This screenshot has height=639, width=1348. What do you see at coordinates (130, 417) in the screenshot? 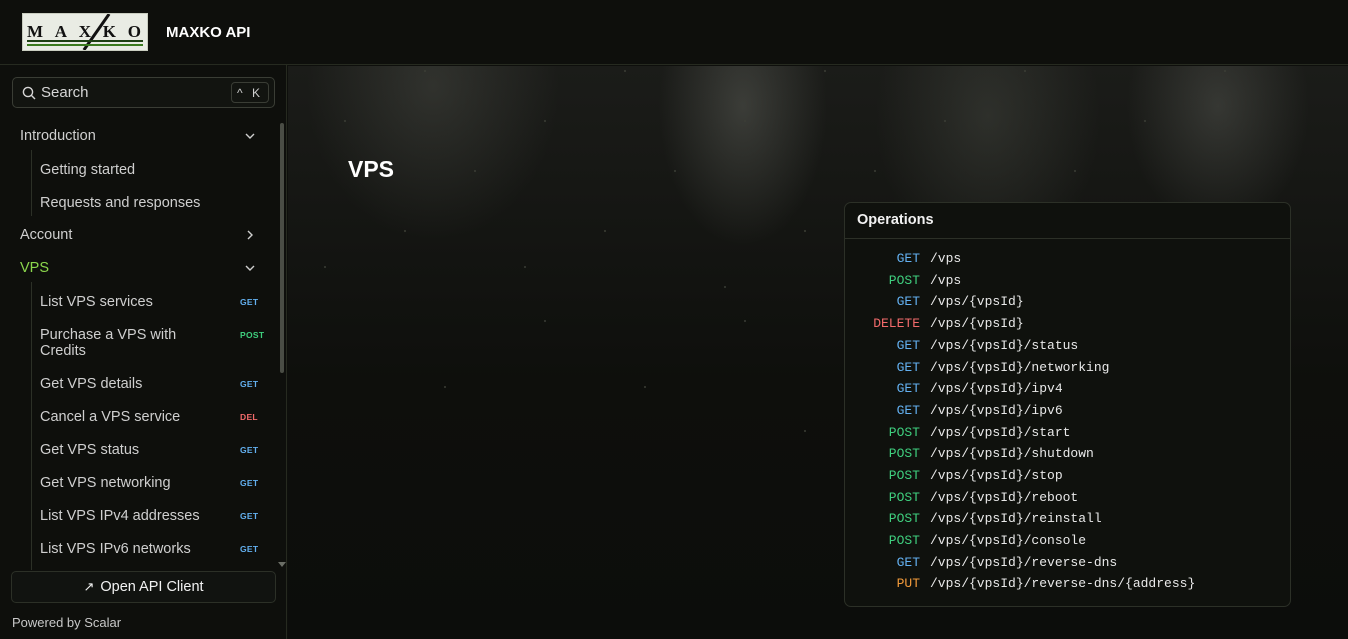
I see `sidebar-item-cancel-vps: Cancel a VPS service` at bounding box center [130, 417].